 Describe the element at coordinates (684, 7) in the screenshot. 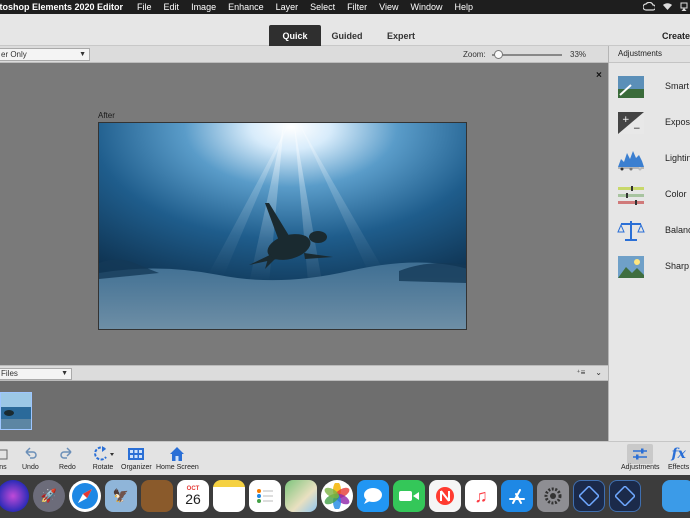

I see `airplay-icon` at that location.